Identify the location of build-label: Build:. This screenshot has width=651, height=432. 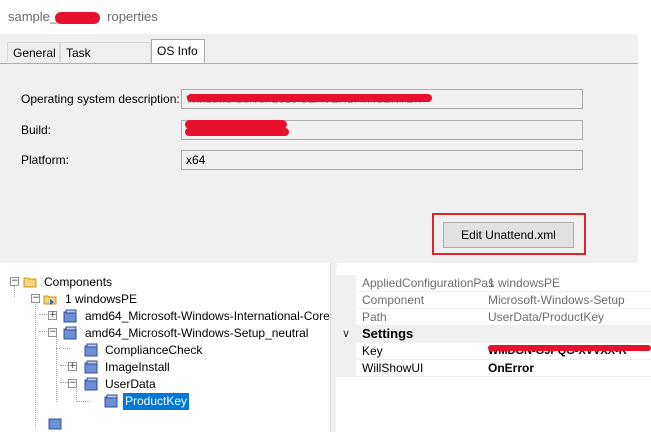
(36, 130).